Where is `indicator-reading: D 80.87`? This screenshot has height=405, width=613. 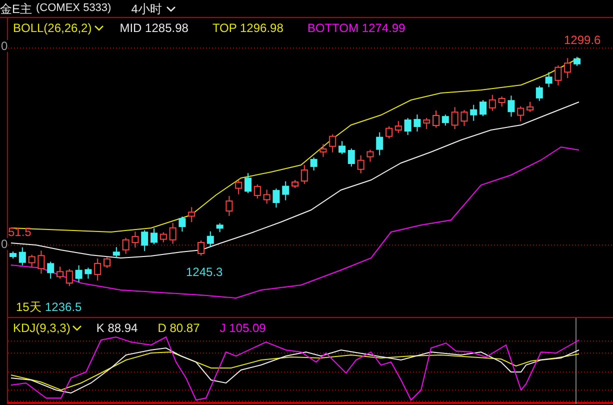
indicator-reading: D 80.87 is located at coordinates (179, 328).